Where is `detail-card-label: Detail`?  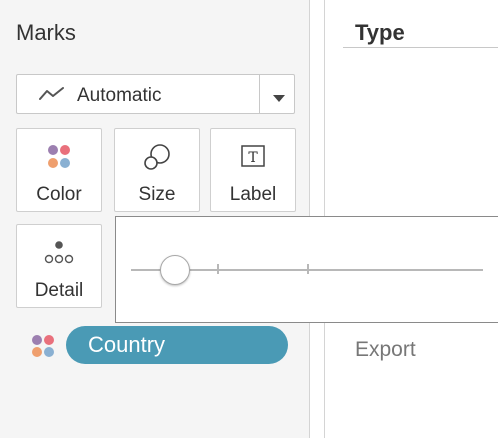
detail-card-label: Detail is located at coordinates (59, 290).